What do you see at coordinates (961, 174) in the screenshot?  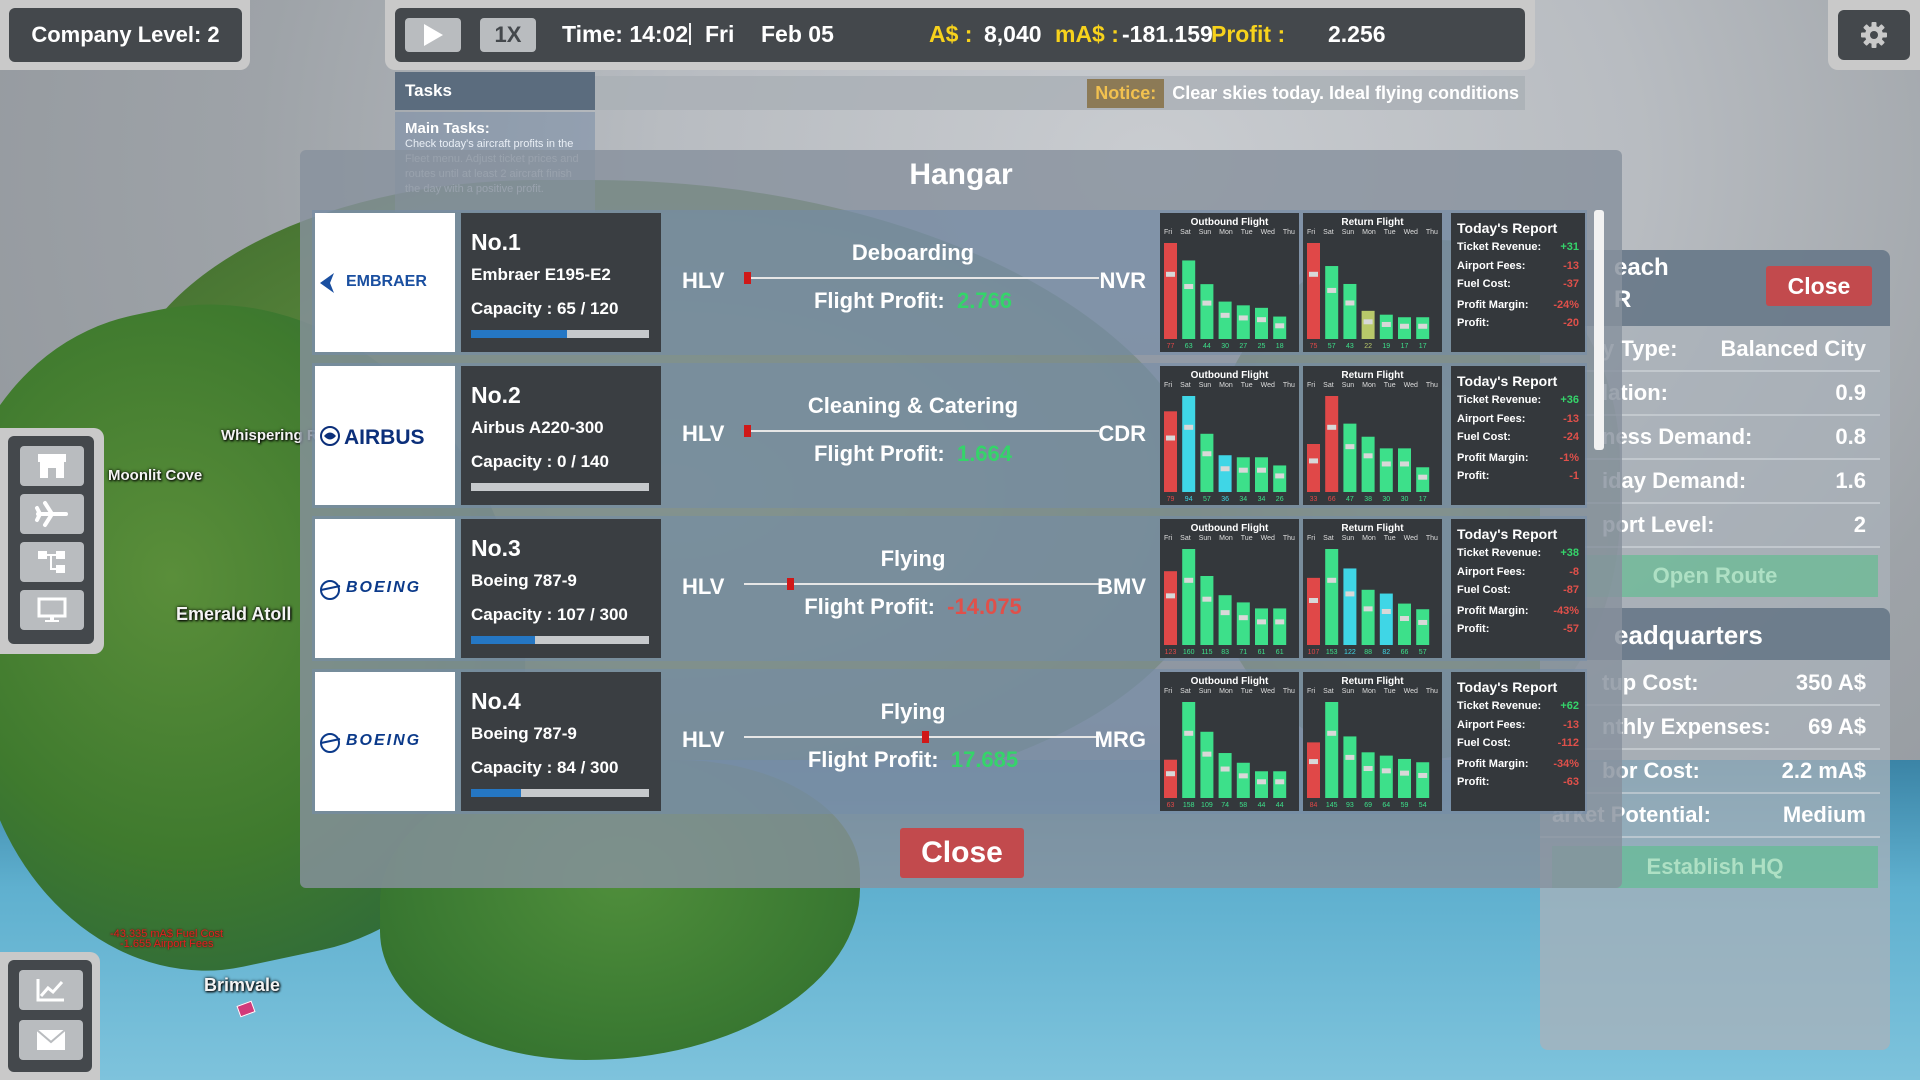 I see `hangar-title: Hangar` at bounding box center [961, 174].